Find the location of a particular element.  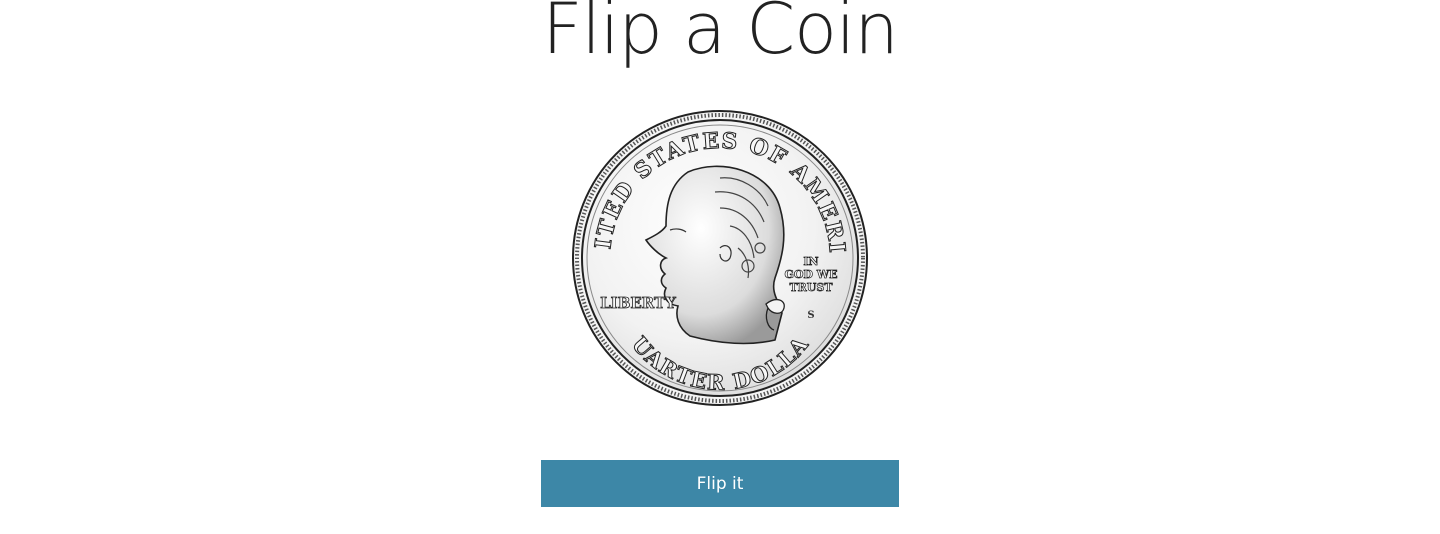

coin-mint-mark: S is located at coordinates (810, 315).